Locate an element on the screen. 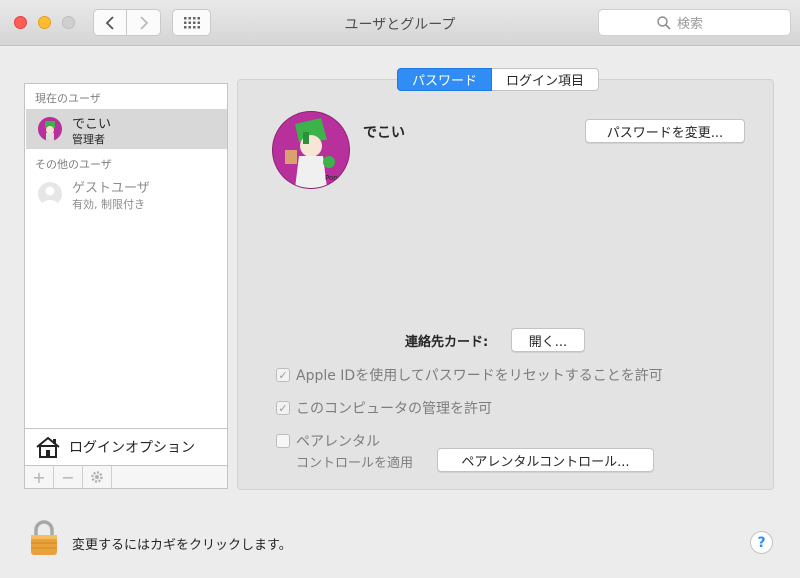  lock-instruction: 変更するにはカギをクリックします。 is located at coordinates (182, 545).